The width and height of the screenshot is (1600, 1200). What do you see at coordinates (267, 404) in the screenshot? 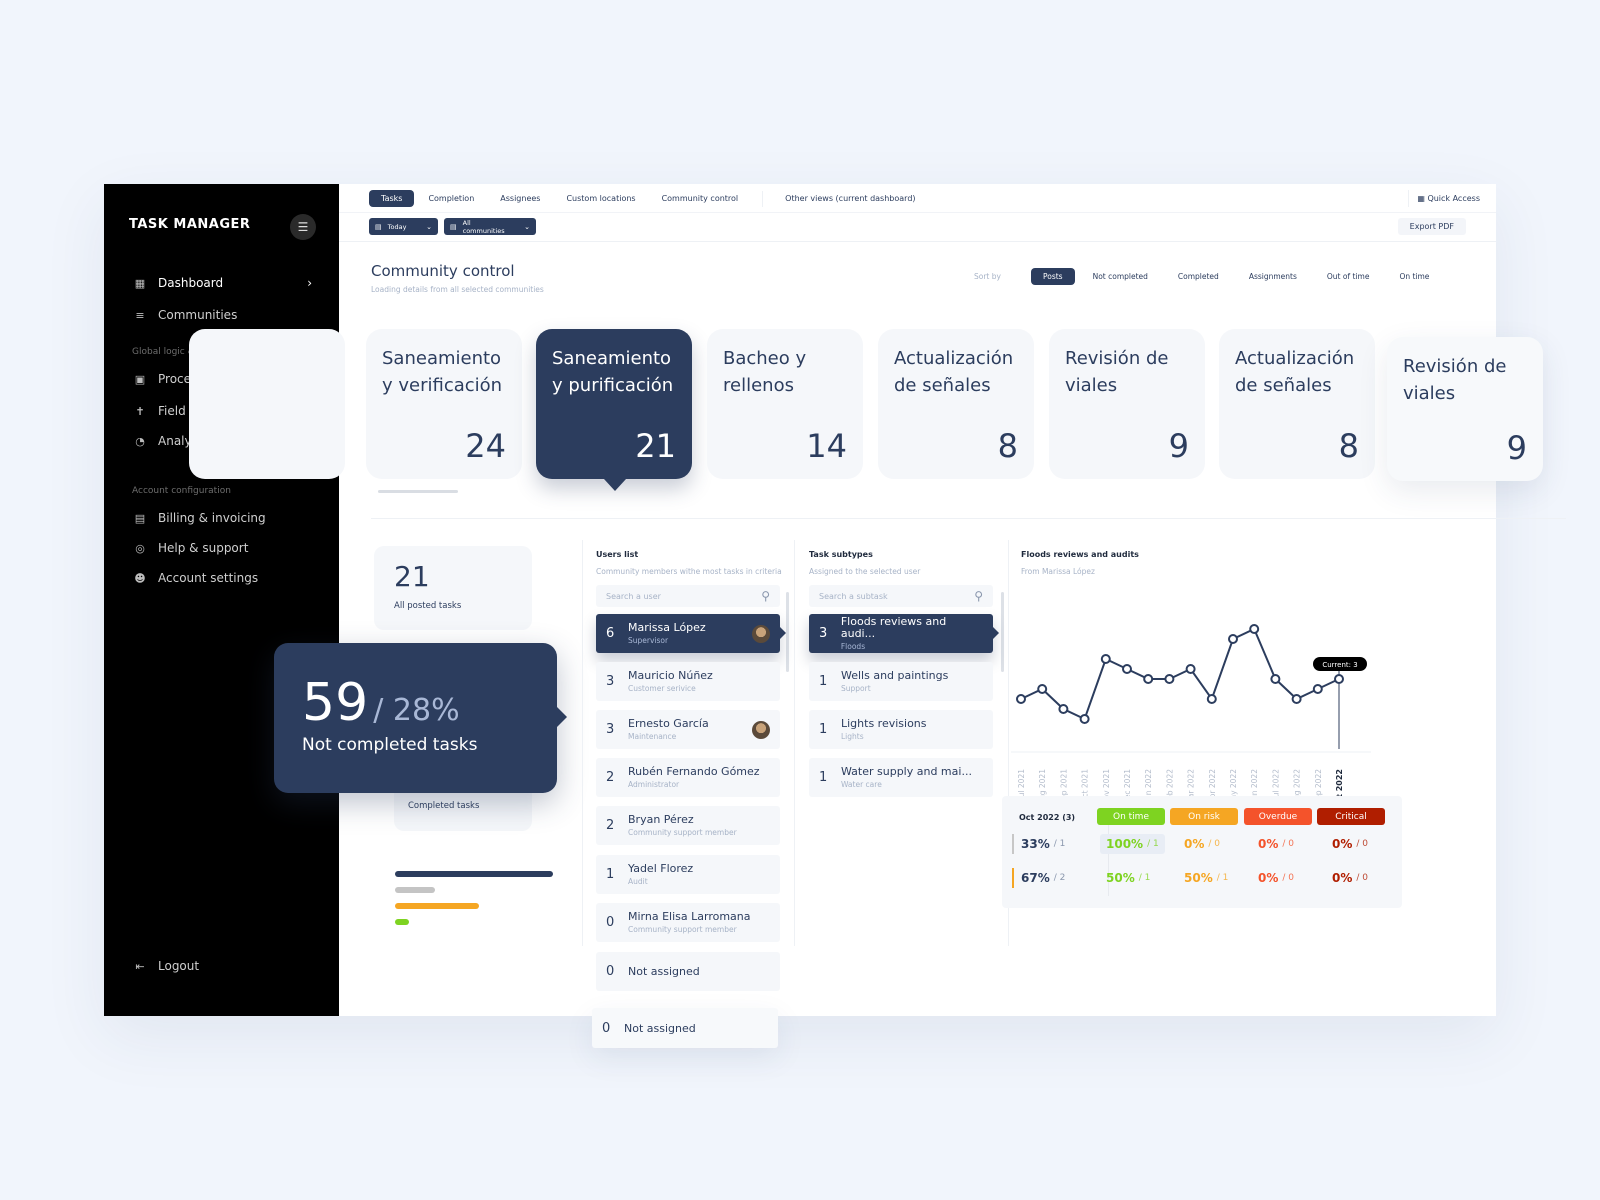
I see `category-card-partial` at bounding box center [267, 404].